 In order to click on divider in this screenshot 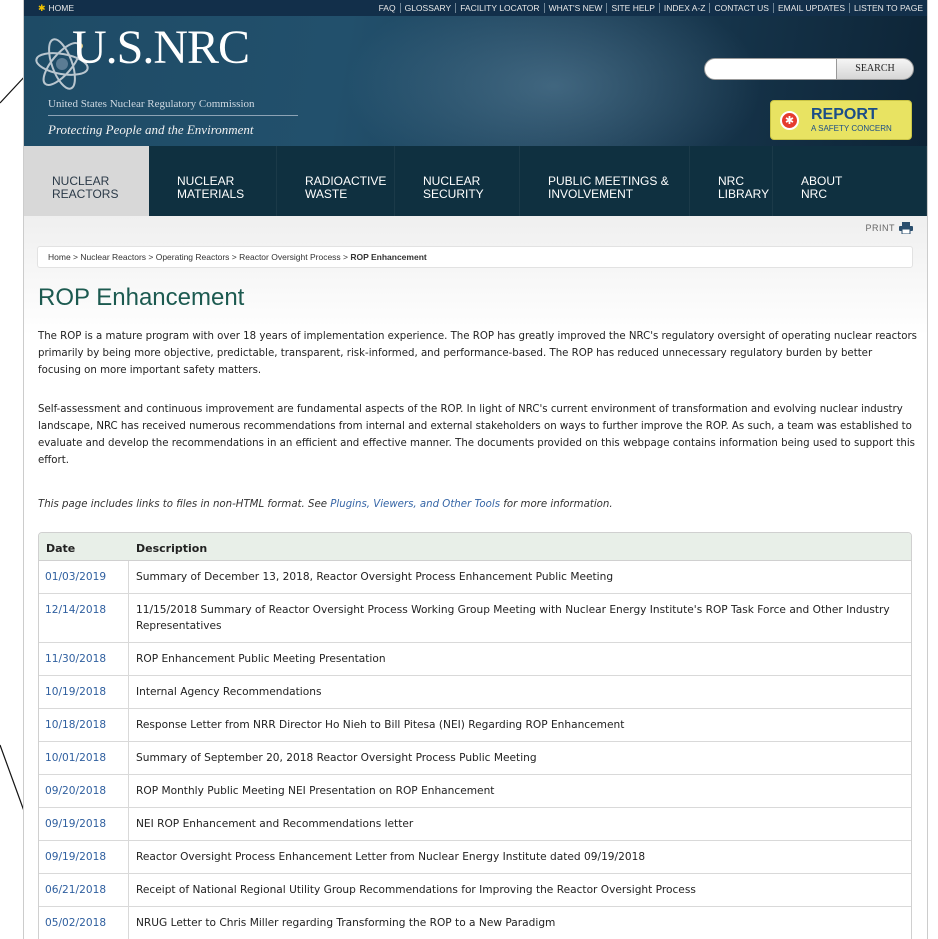, I will do `click(173, 115)`.